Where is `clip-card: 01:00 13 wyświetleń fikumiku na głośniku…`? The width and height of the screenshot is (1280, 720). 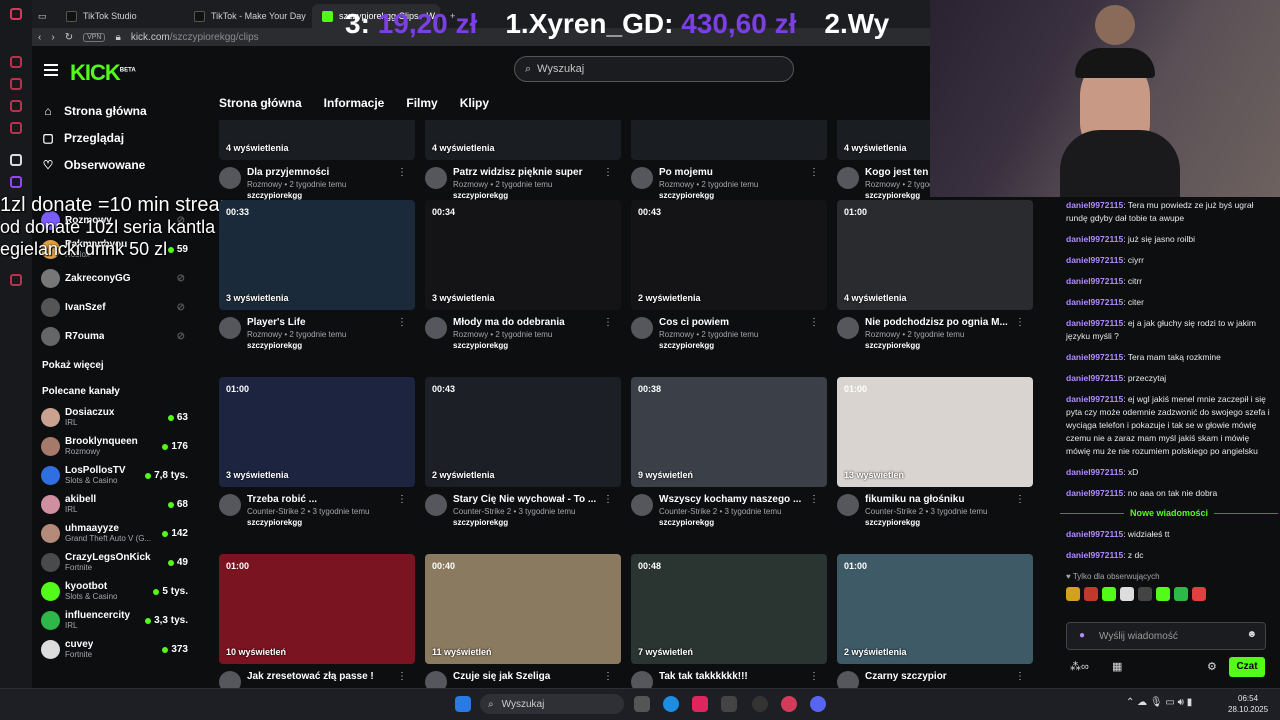 clip-card: 01:00 13 wyświetleń fikumiku na głośniku… is located at coordinates (935, 452).